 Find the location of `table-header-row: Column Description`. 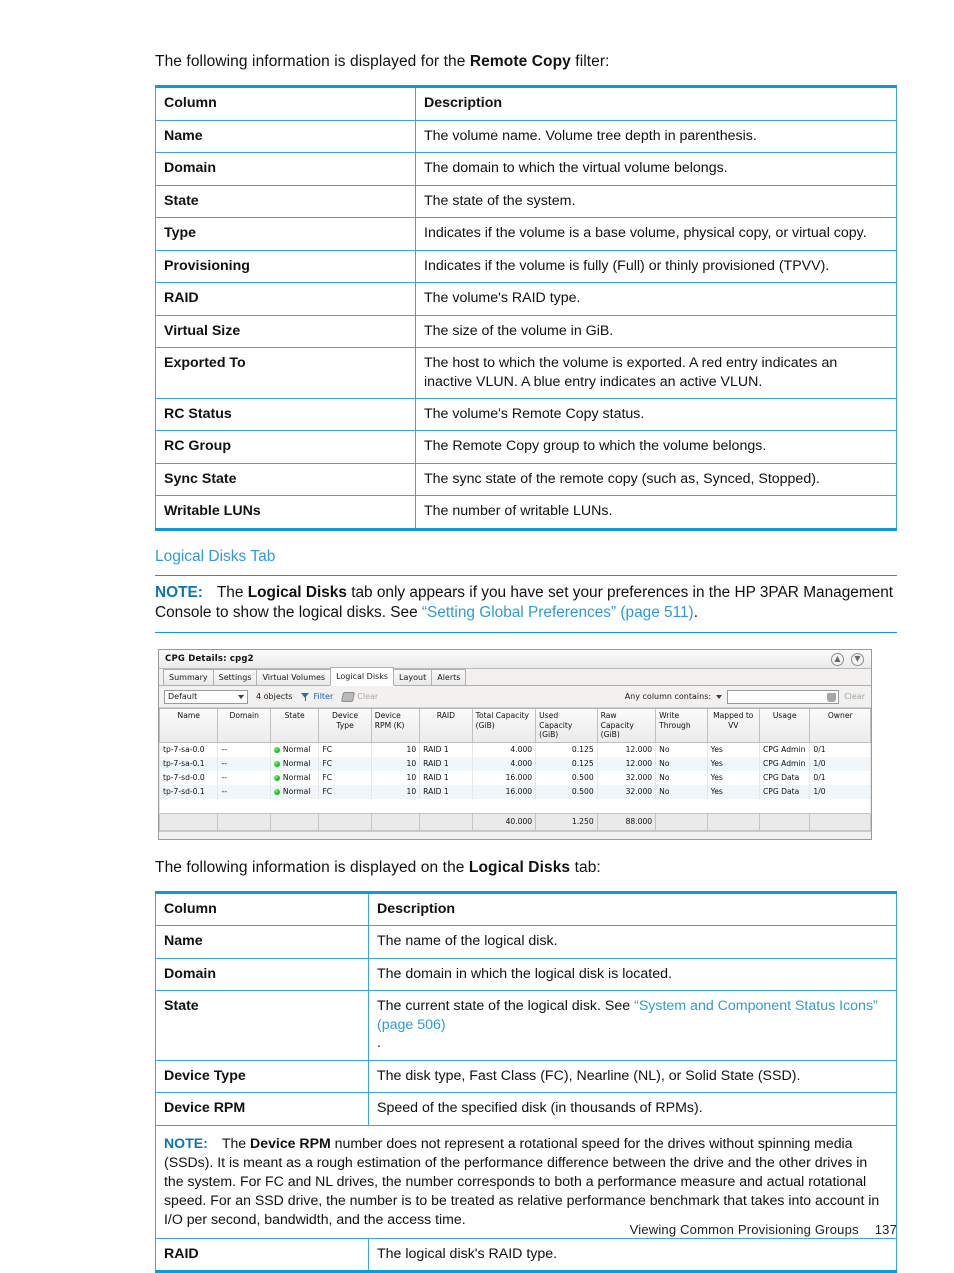

table-header-row: Column Description is located at coordinates (526, 909).